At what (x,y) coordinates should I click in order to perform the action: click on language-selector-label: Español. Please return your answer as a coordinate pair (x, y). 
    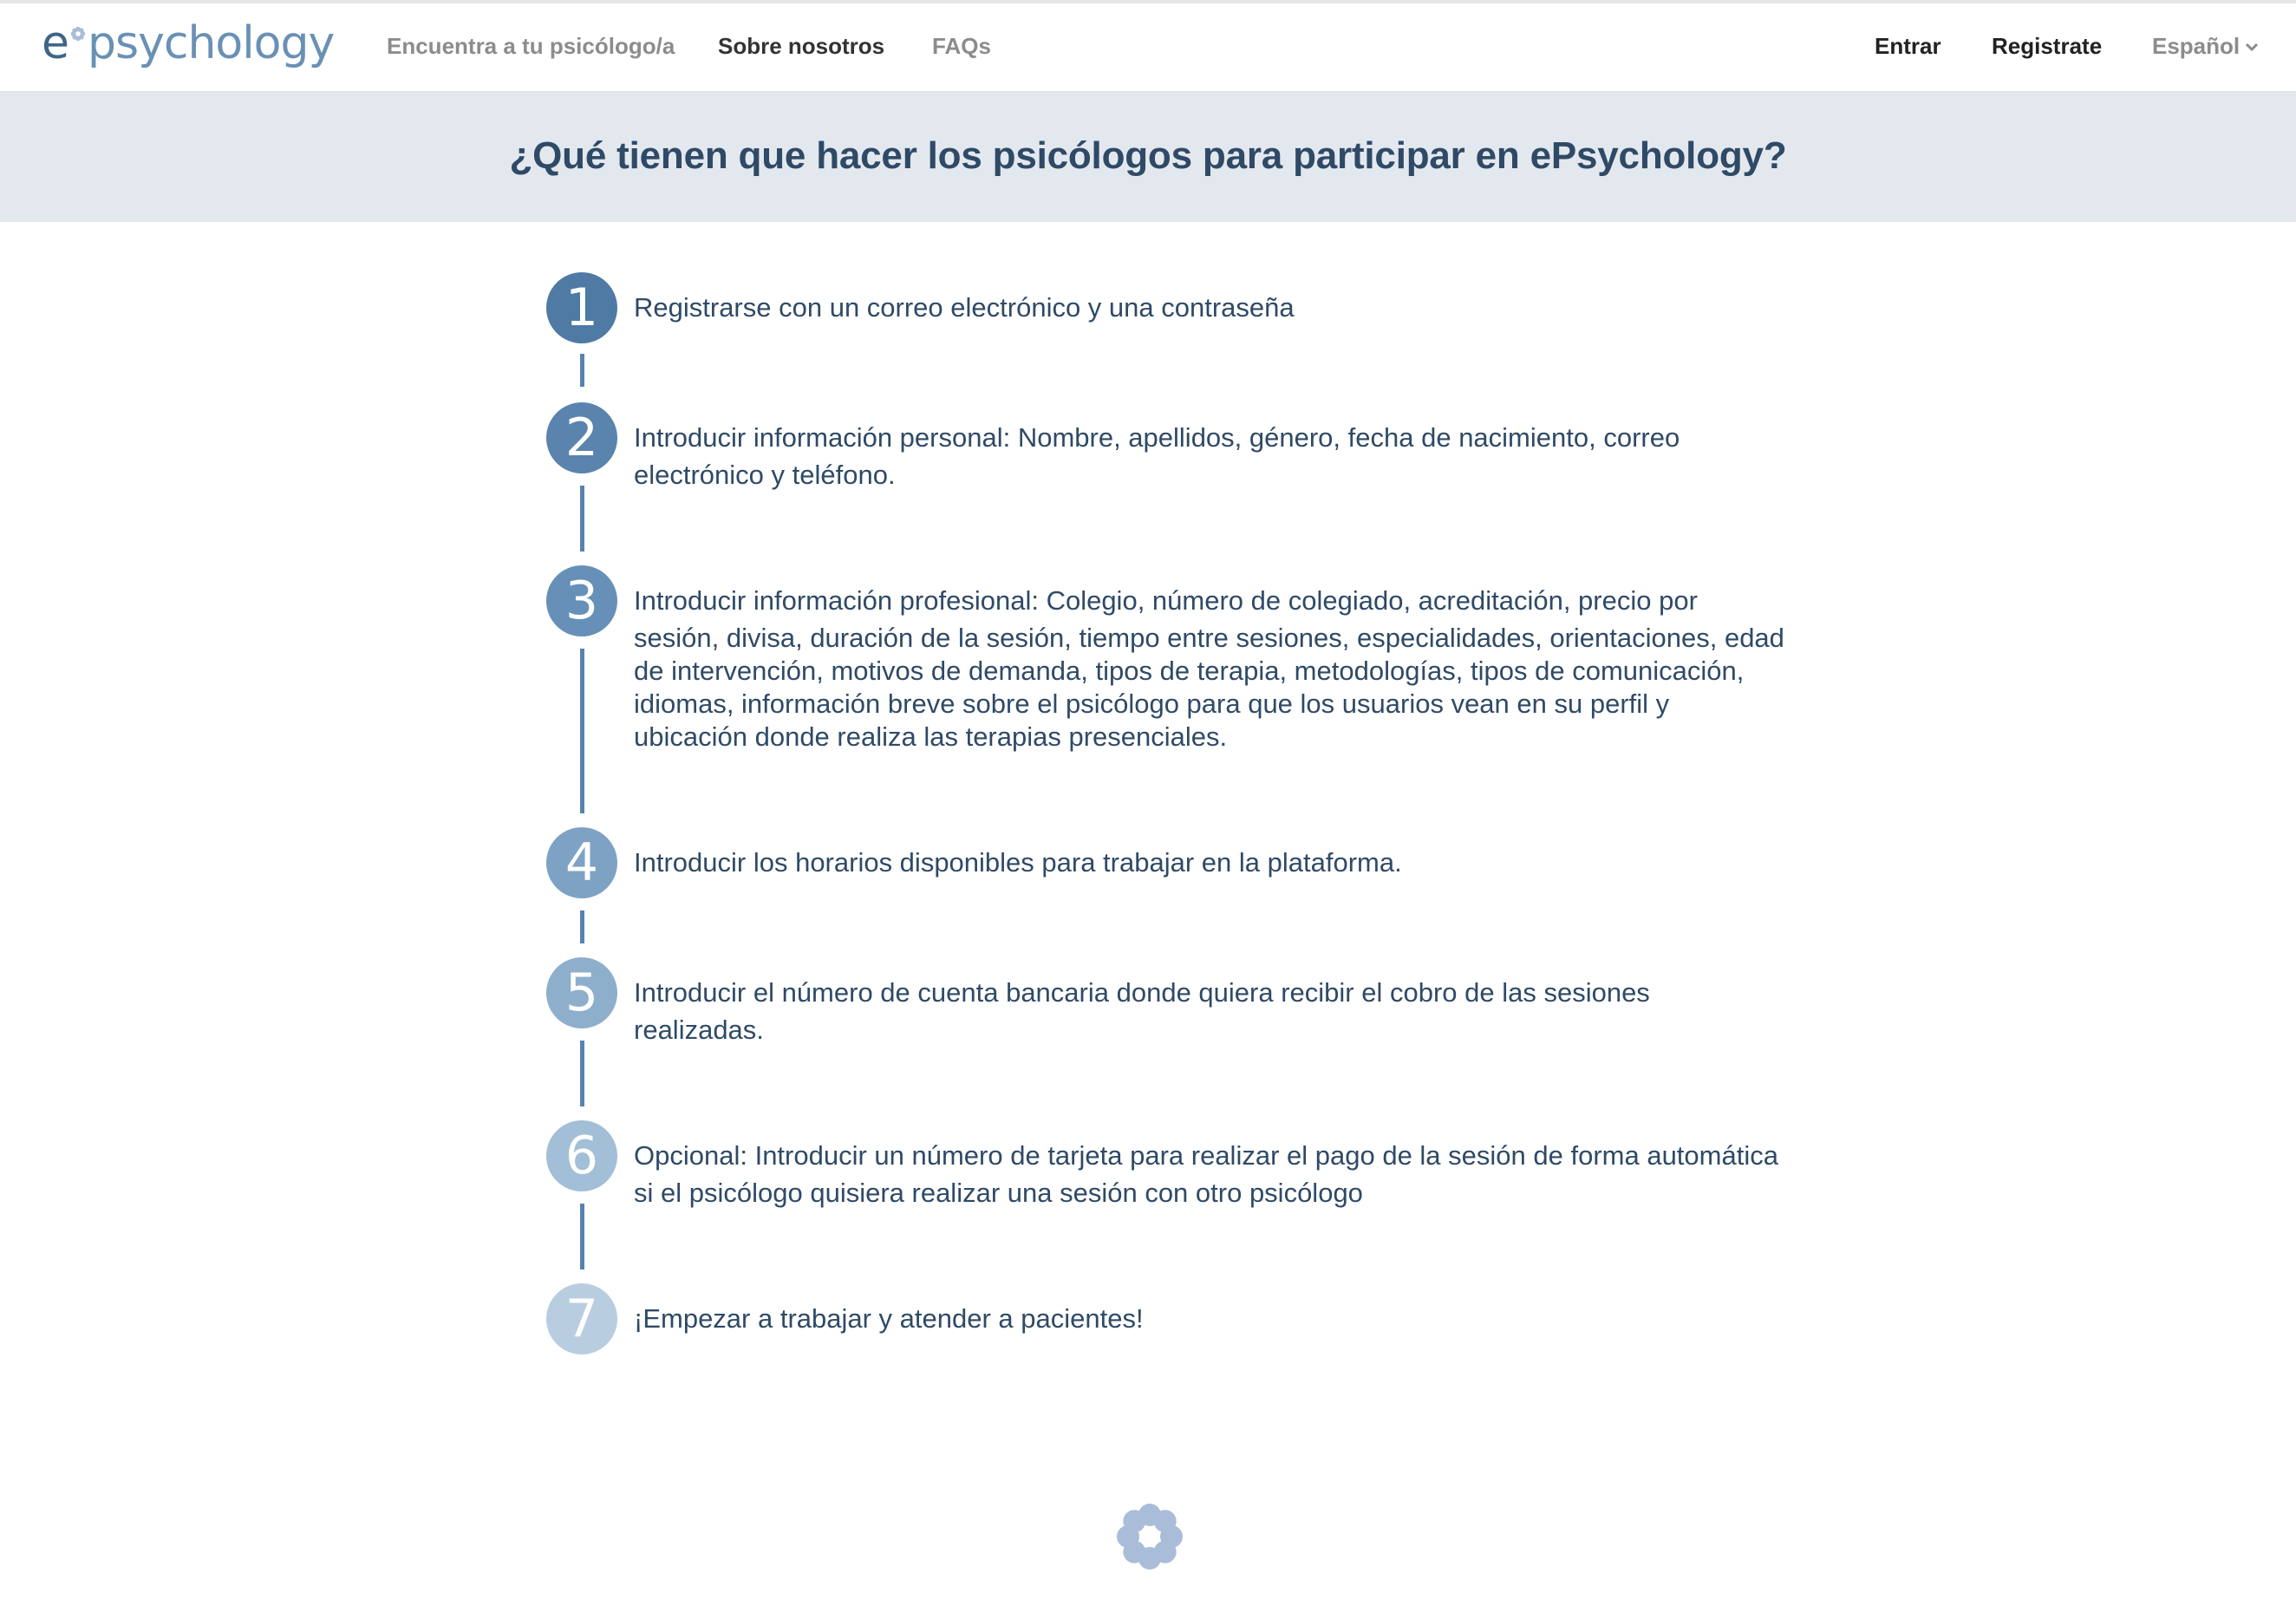
    Looking at the image, I should click on (2197, 46).